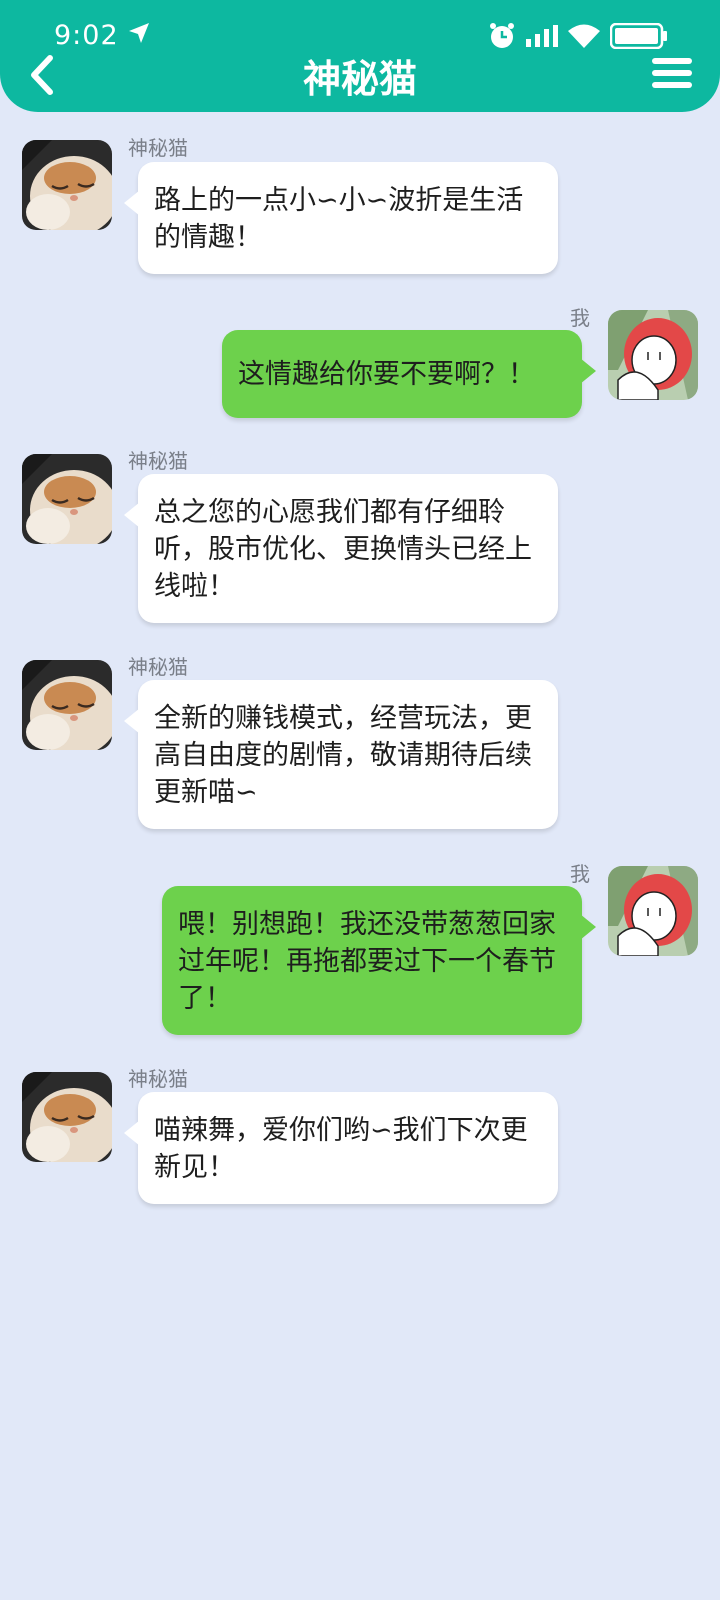 This screenshot has height=1600, width=720. Describe the element at coordinates (86, 35) in the screenshot. I see `status-time: 9:02` at that location.